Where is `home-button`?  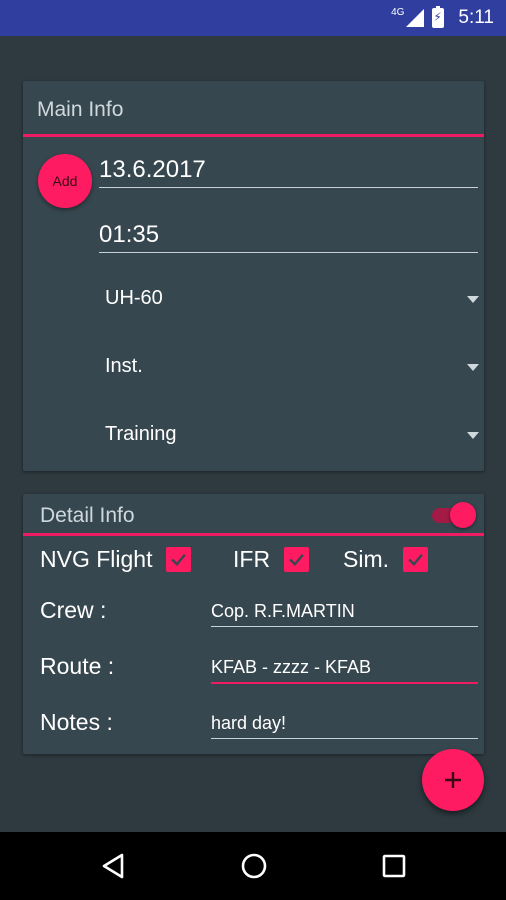
home-button is located at coordinates (254, 866).